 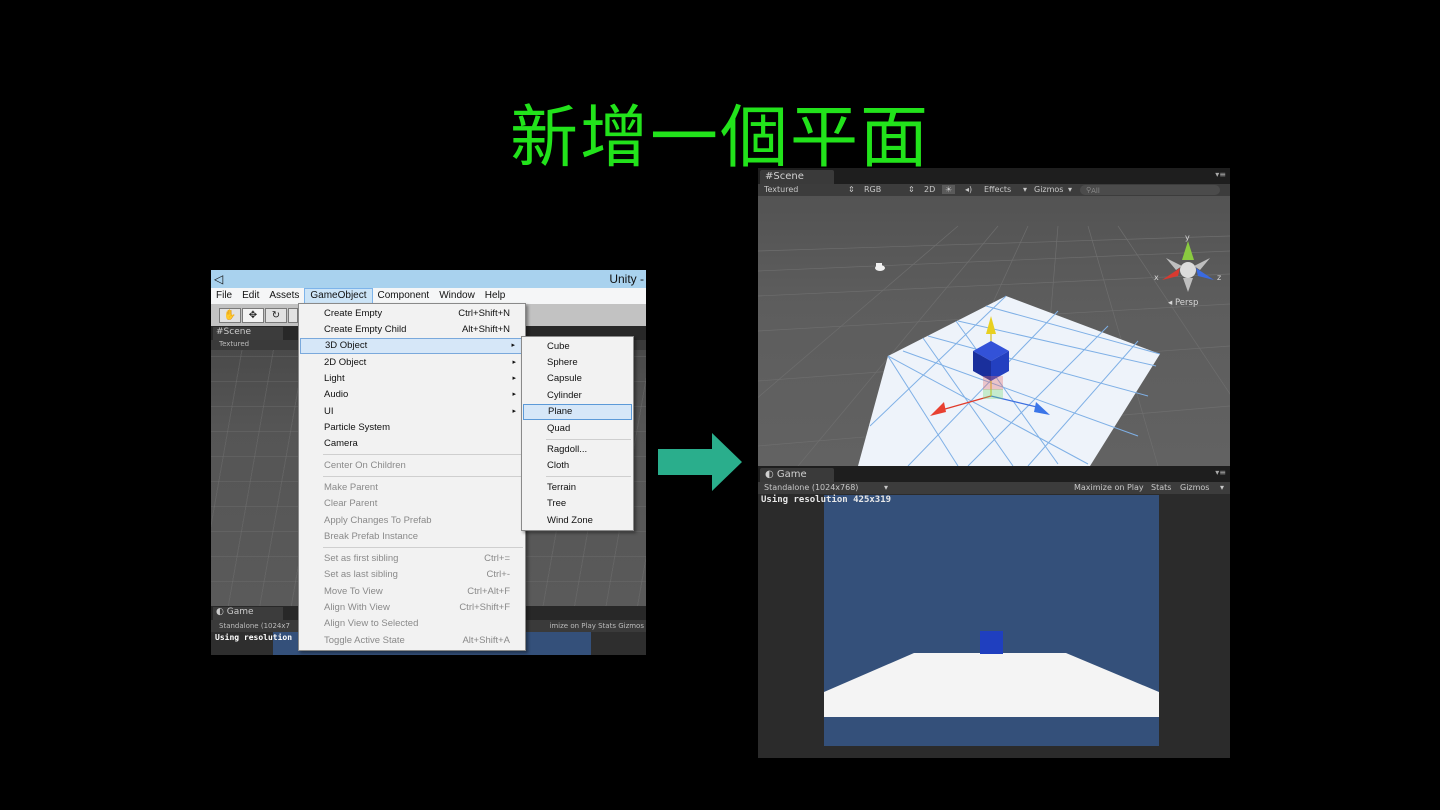 What do you see at coordinates (872, 189) in the screenshot?
I see `render-mode-select: RGB` at bounding box center [872, 189].